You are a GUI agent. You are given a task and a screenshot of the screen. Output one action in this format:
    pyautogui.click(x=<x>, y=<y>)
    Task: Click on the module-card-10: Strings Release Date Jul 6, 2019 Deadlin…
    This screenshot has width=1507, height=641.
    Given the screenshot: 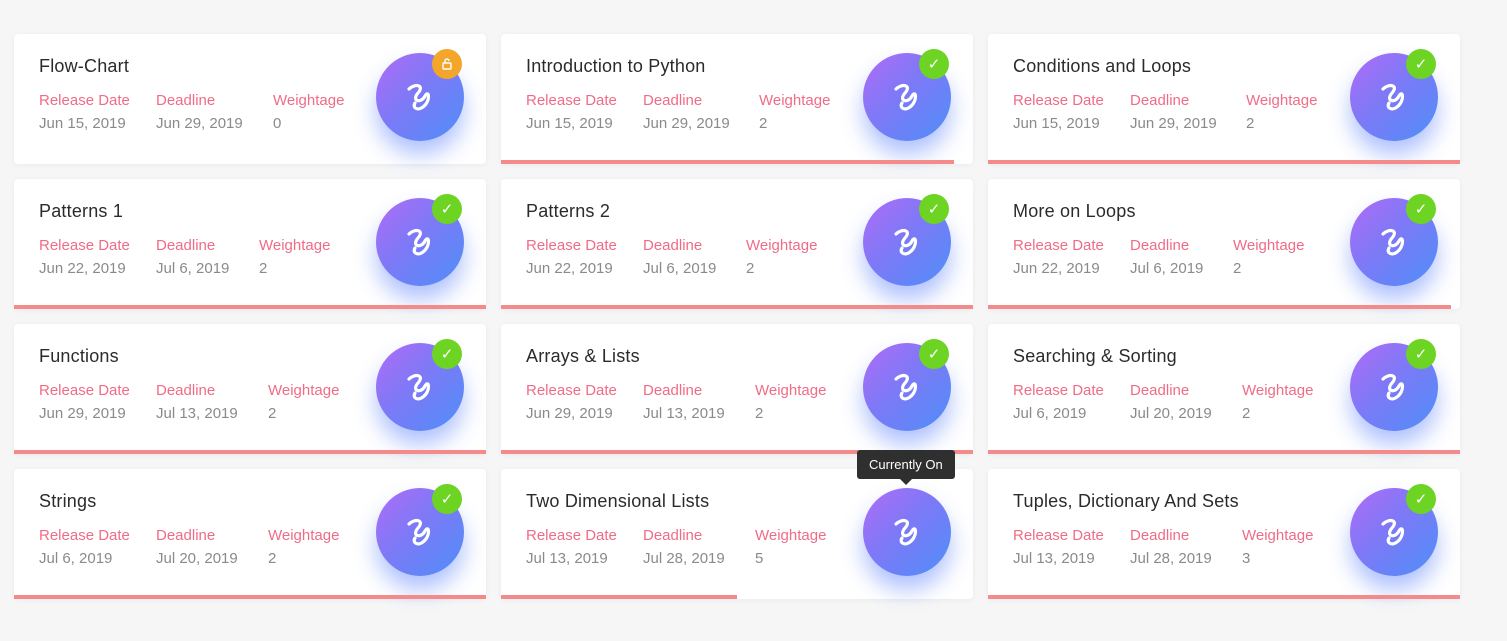 What is the action you would take?
    pyautogui.click(x=250, y=534)
    